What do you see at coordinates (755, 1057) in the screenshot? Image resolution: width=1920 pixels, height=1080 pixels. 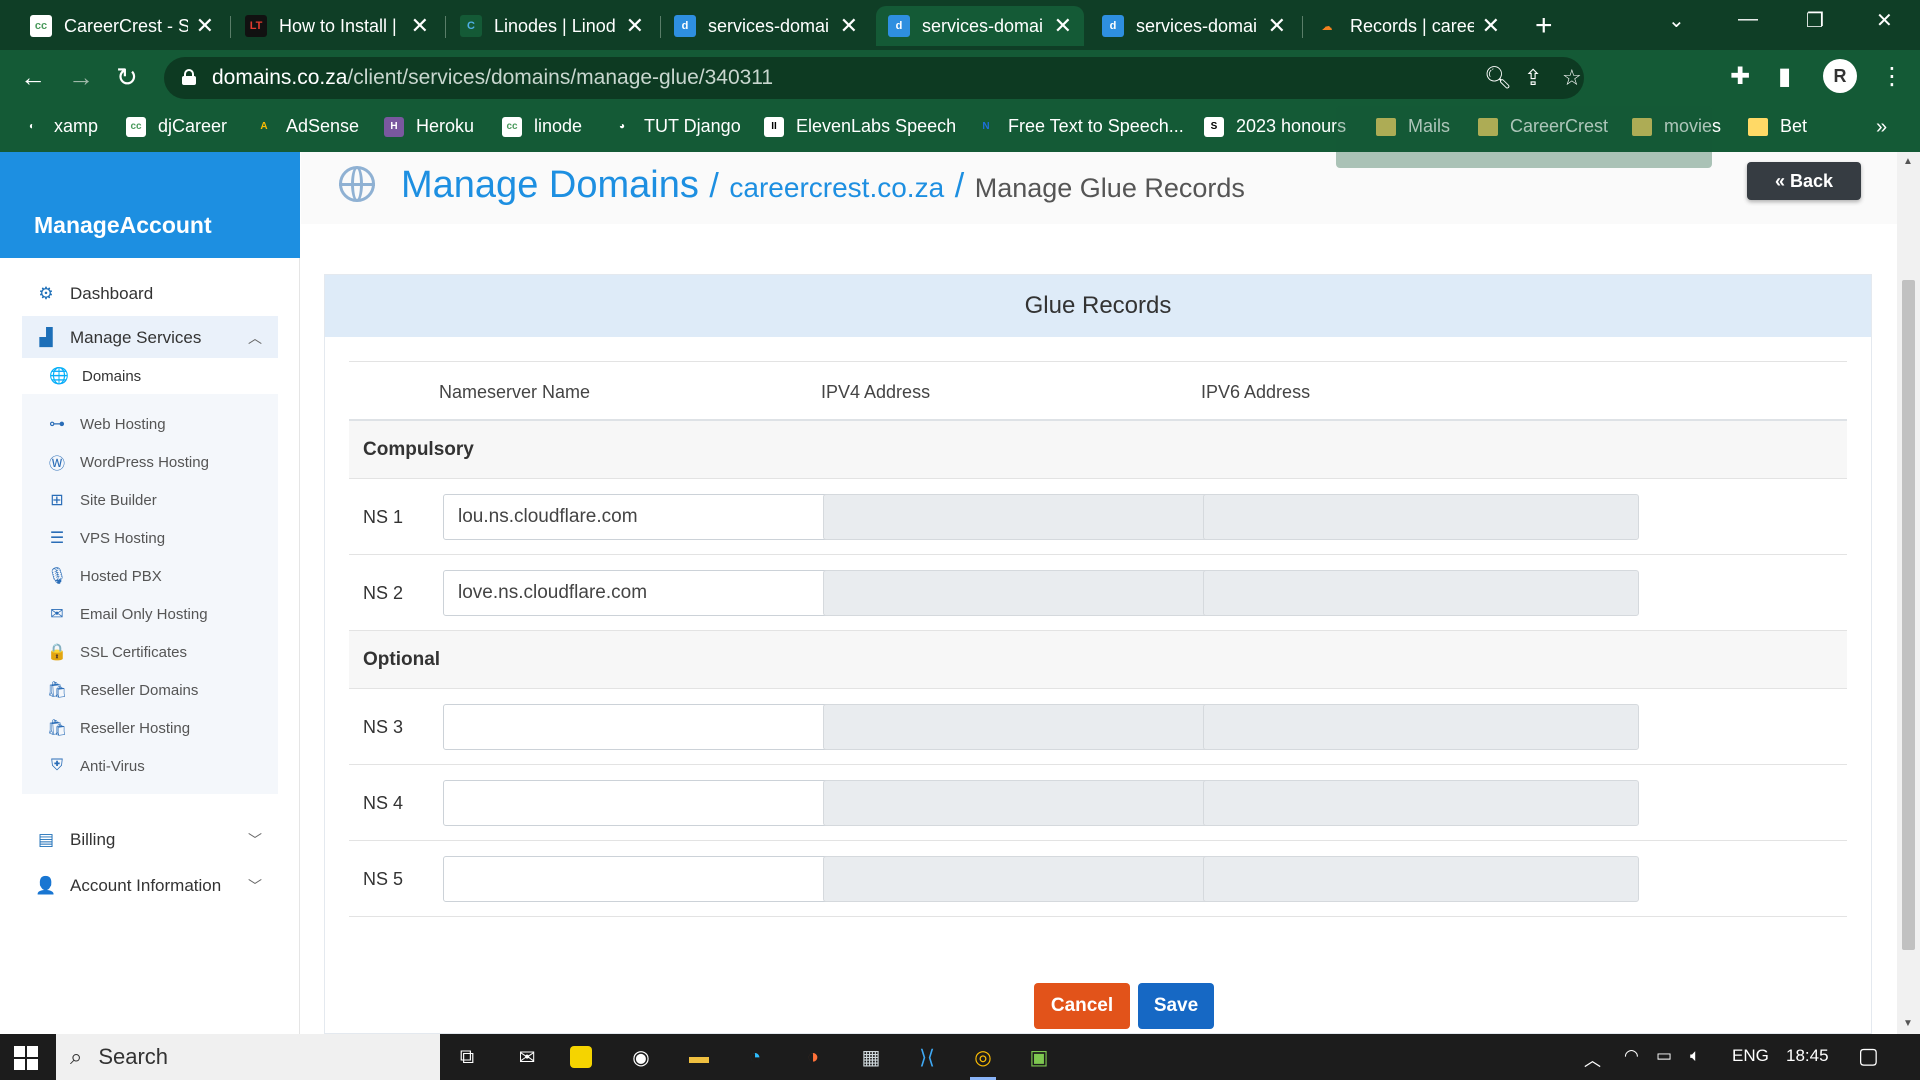 I see `edge-icon: ◔` at bounding box center [755, 1057].